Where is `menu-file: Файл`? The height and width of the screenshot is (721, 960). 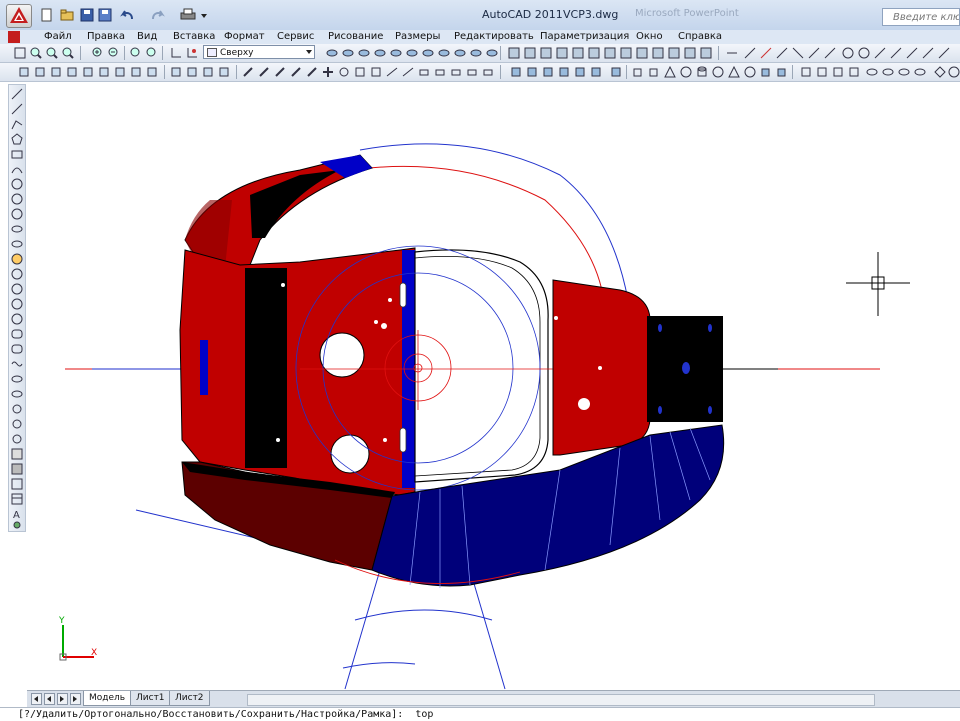 menu-file: Файл is located at coordinates (58, 37).